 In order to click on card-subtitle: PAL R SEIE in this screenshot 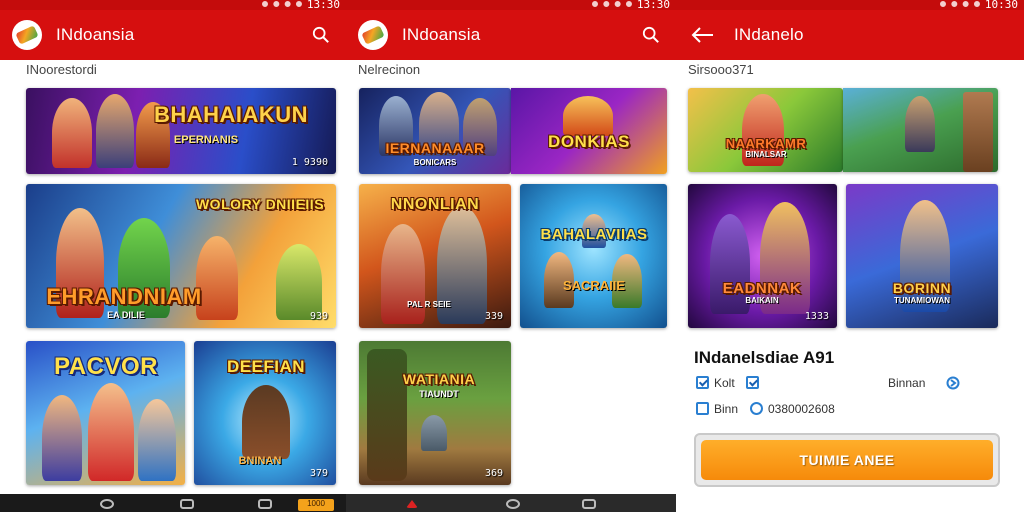, I will do `click(429, 304)`.